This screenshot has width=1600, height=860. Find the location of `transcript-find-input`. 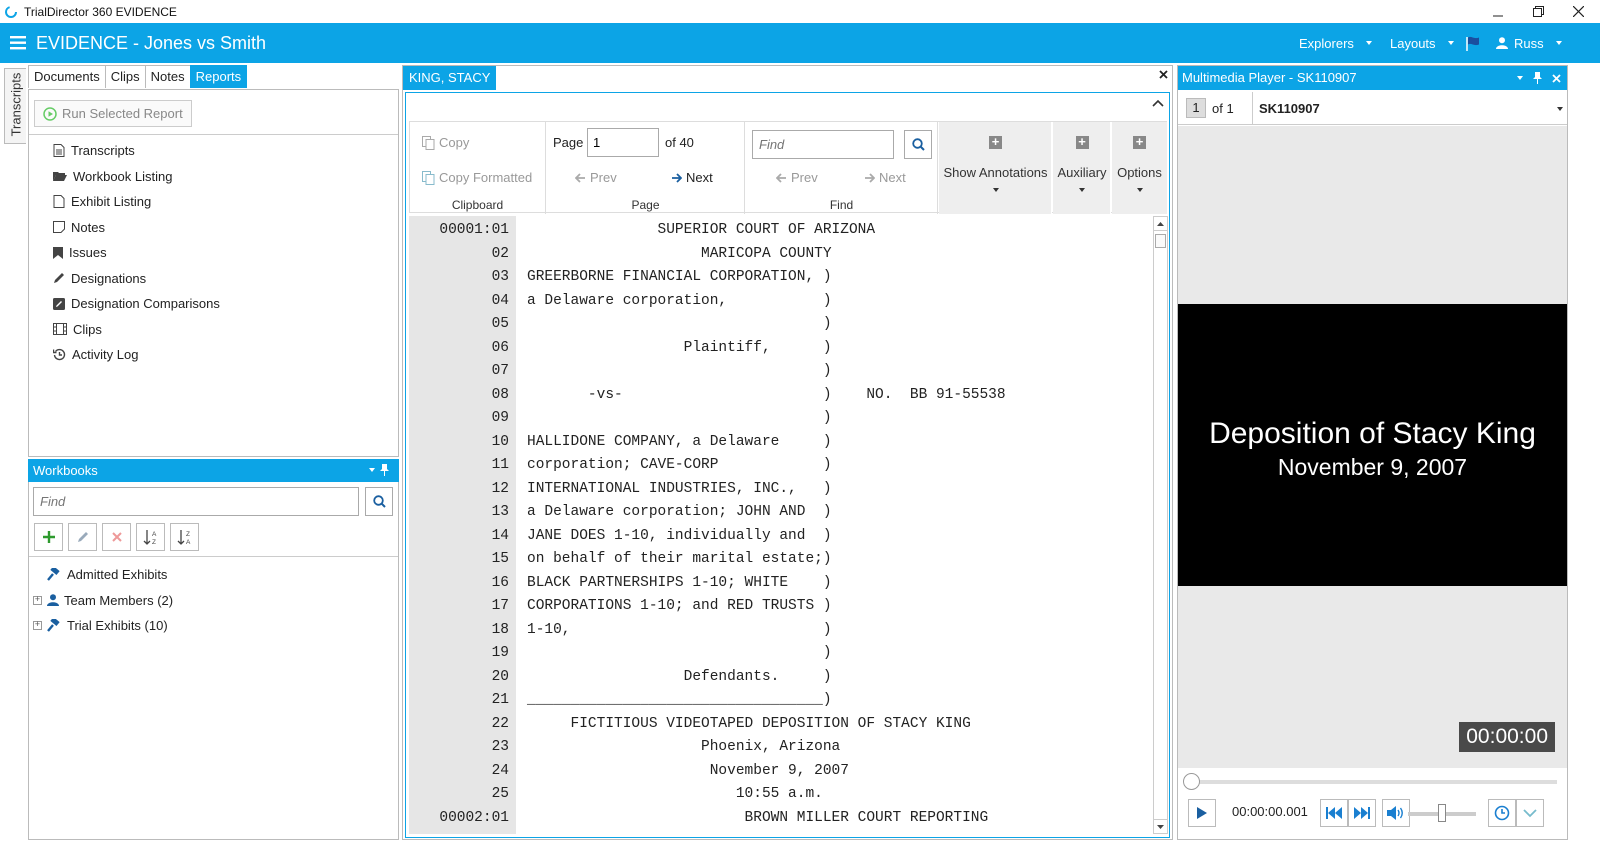

transcript-find-input is located at coordinates (823, 144).